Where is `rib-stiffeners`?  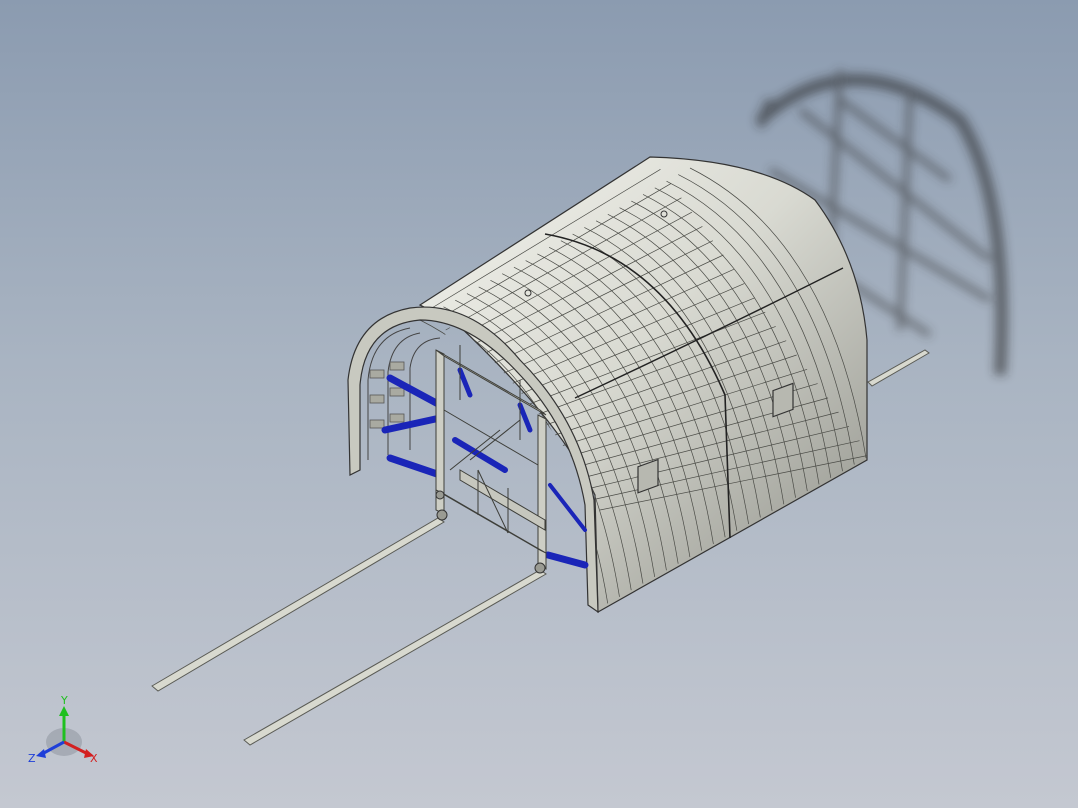
rib-stiffeners is located at coordinates (387, 395).